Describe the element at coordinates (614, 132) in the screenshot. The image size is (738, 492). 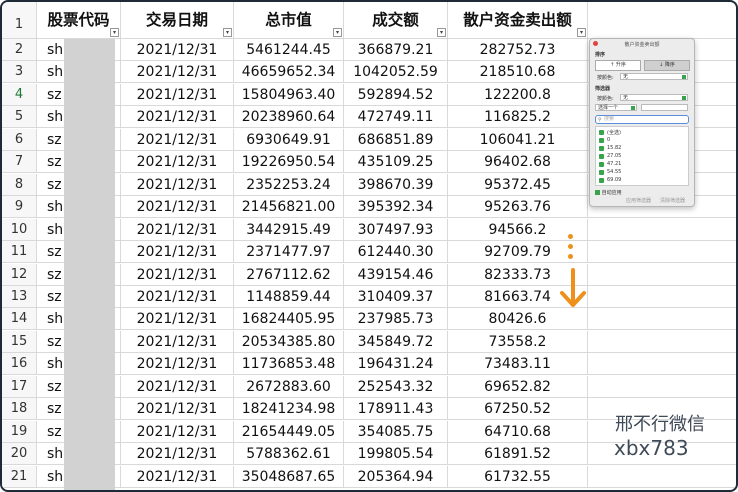
I see `filter-list-item: (全选)` at that location.